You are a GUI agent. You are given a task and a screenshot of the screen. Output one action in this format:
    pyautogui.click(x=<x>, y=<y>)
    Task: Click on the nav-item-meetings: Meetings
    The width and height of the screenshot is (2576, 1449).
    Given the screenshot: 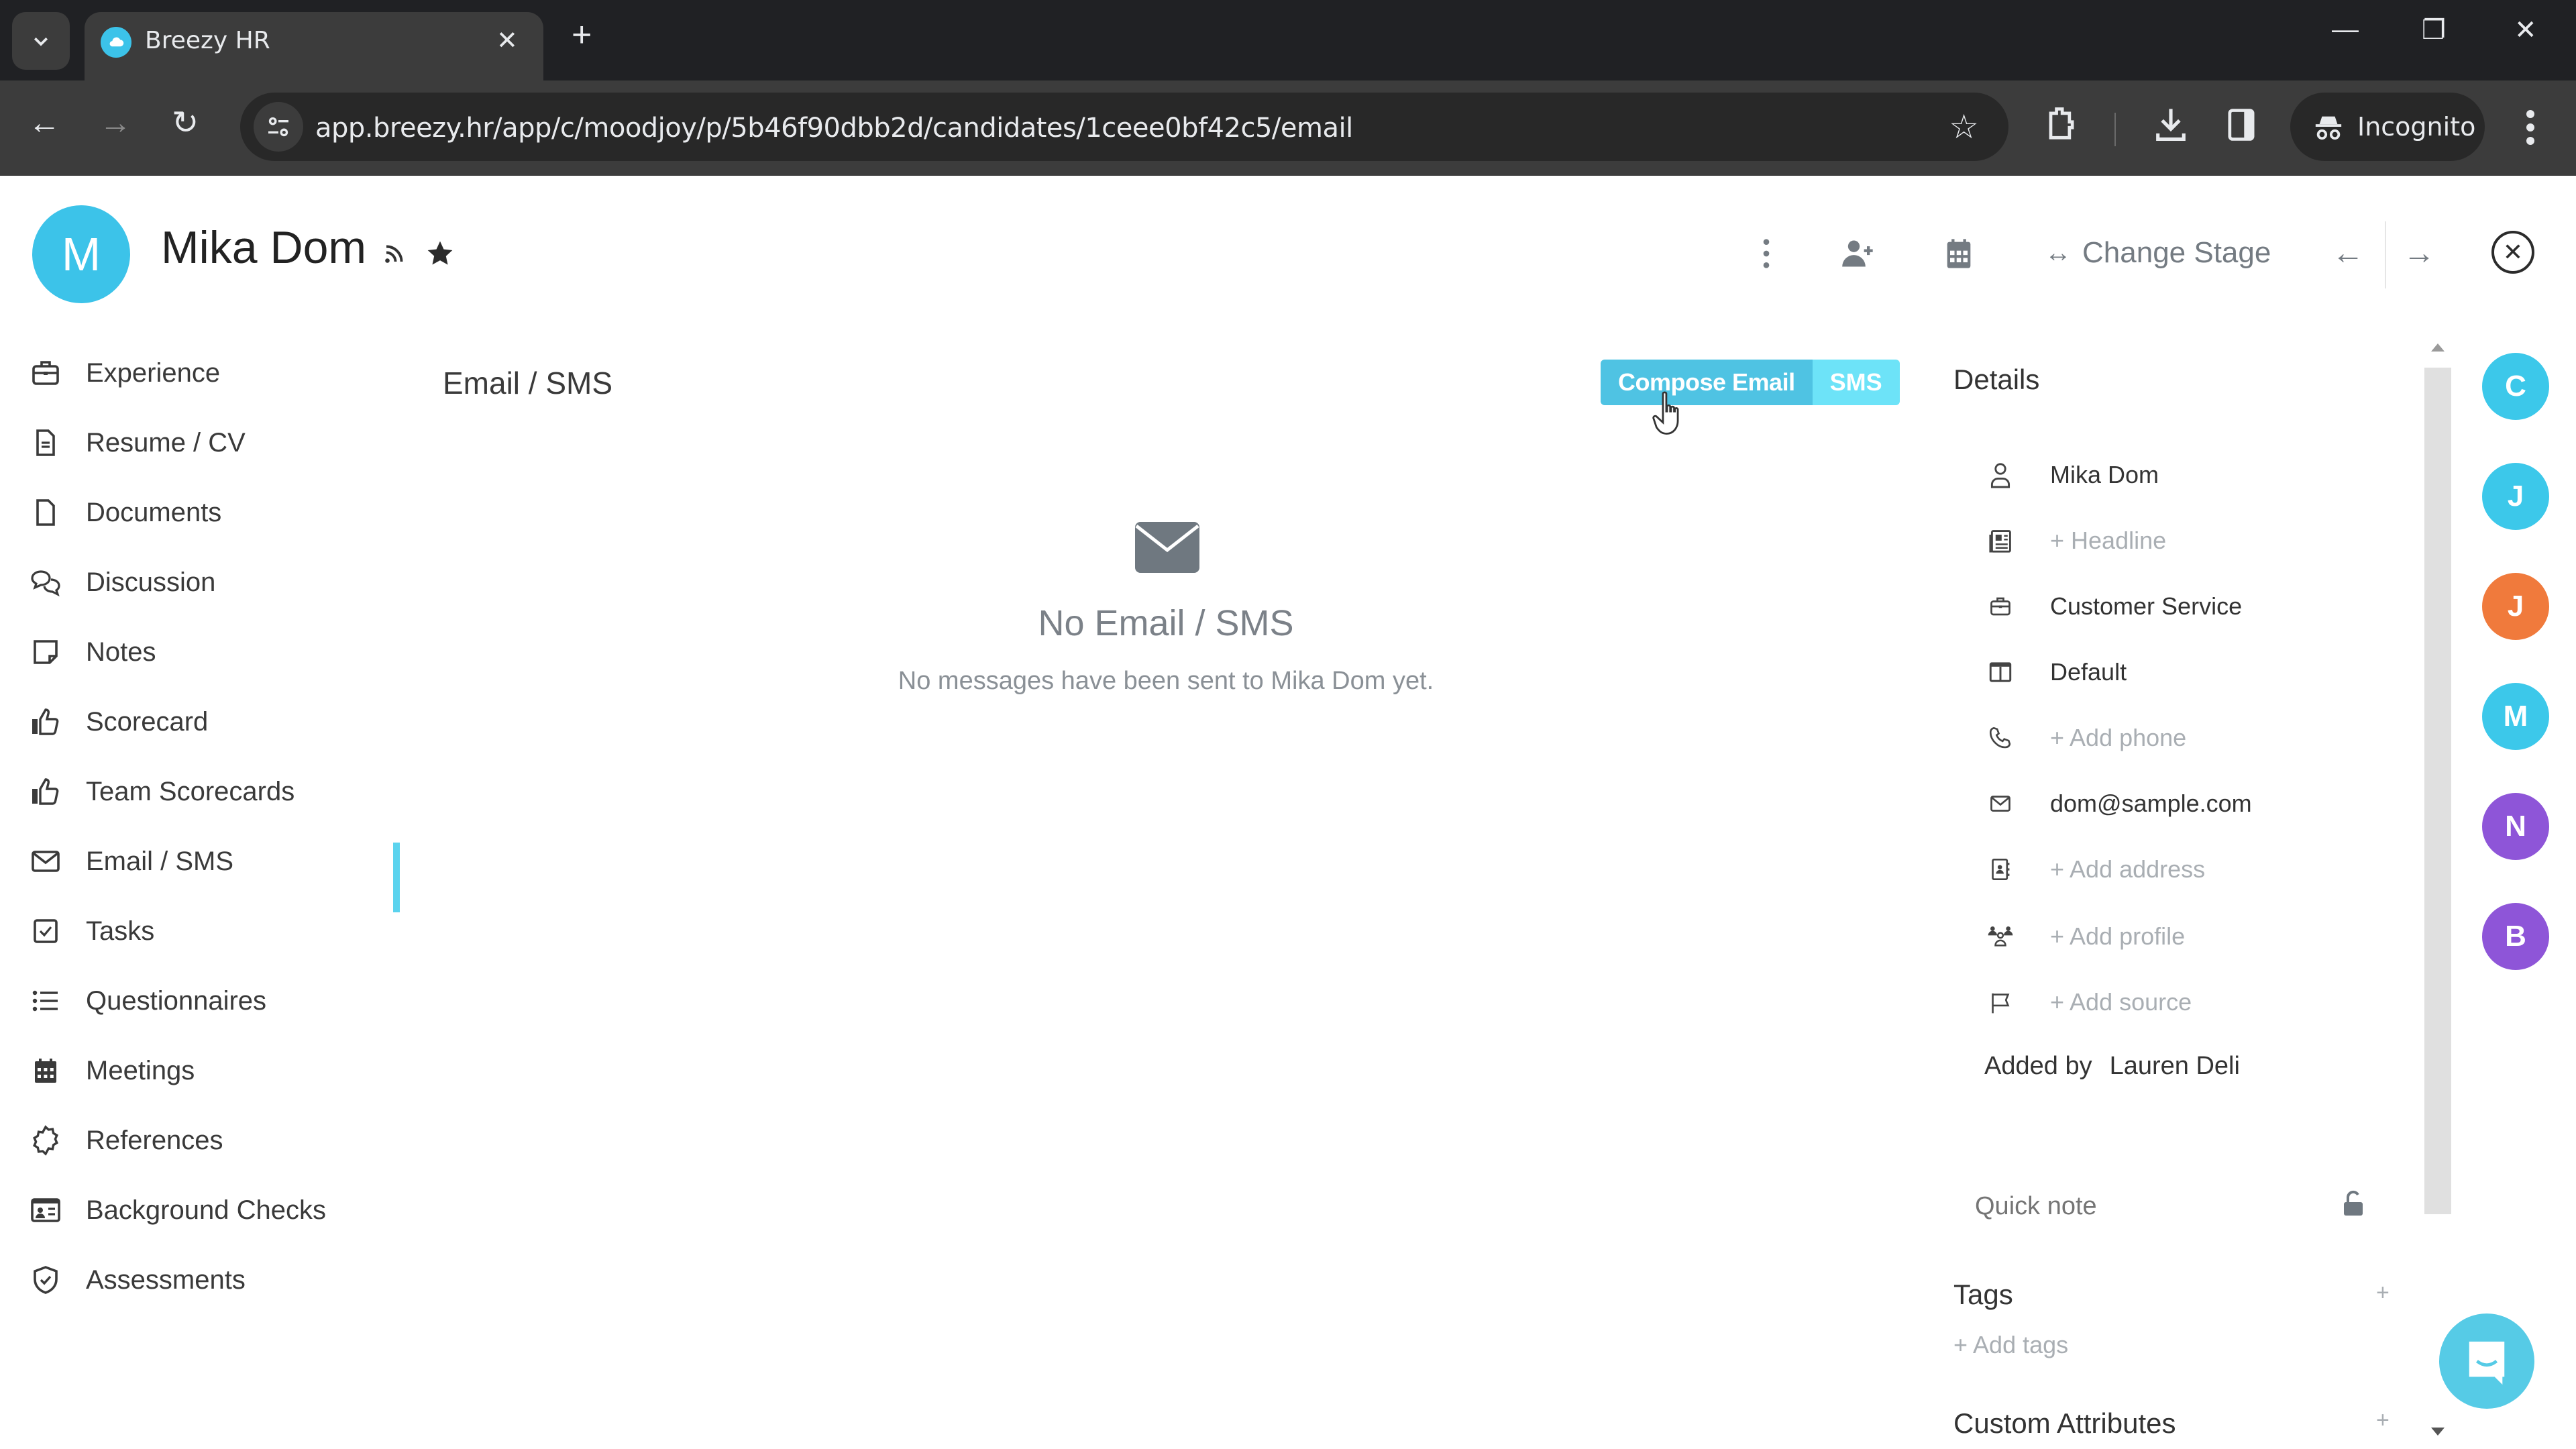 What is the action you would take?
    pyautogui.click(x=112, y=1071)
    